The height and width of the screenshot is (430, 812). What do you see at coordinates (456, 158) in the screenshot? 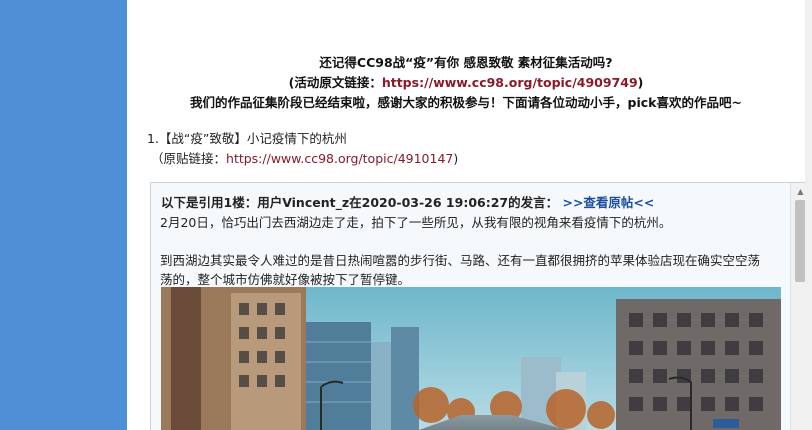
I see `entry-link-suffix: )` at bounding box center [456, 158].